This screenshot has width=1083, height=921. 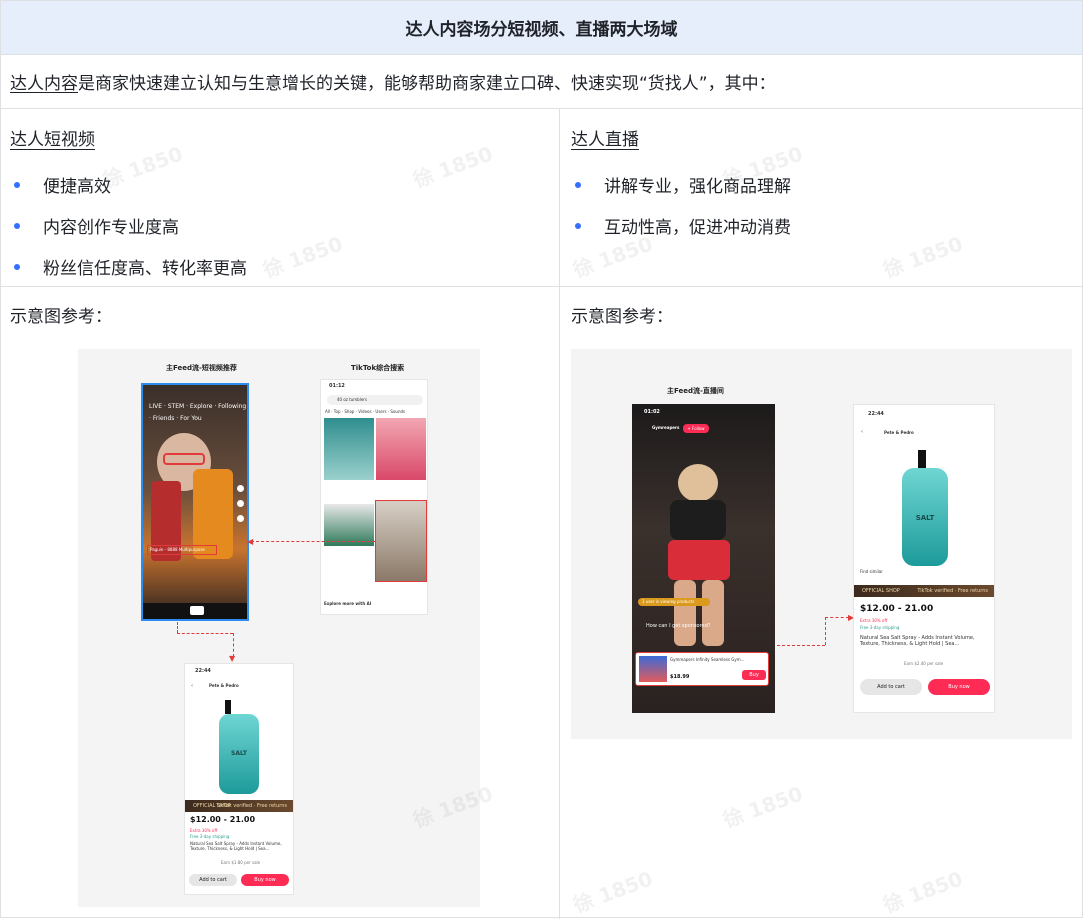 I want to click on arrow-to-pdp, so click(x=837, y=617).